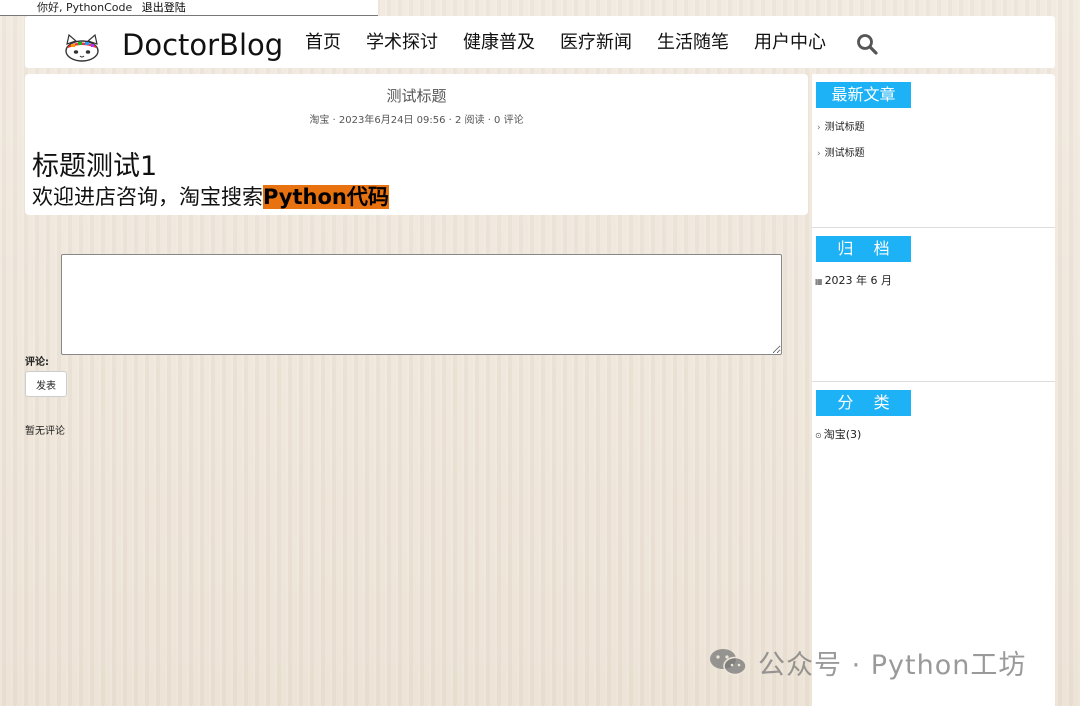 This screenshot has width=1080, height=706. Describe the element at coordinates (892, 665) in the screenshot. I see `watermark-text: 公众号 · Python工坊` at that location.